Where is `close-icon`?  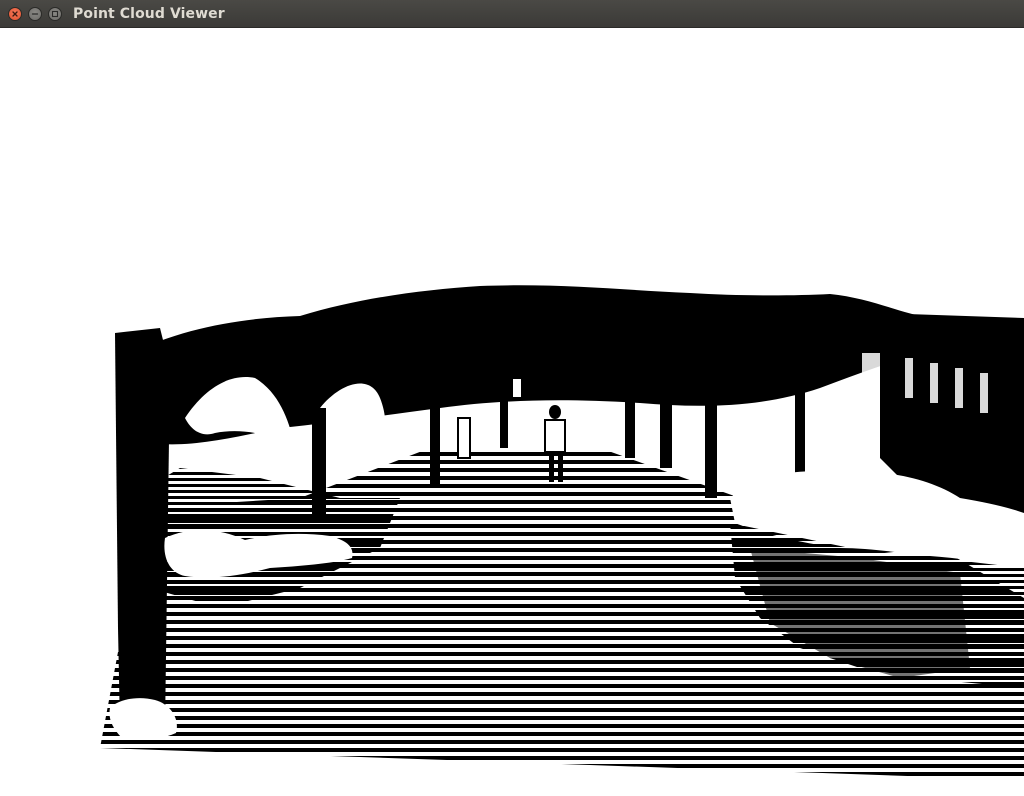 close-icon is located at coordinates (15, 14).